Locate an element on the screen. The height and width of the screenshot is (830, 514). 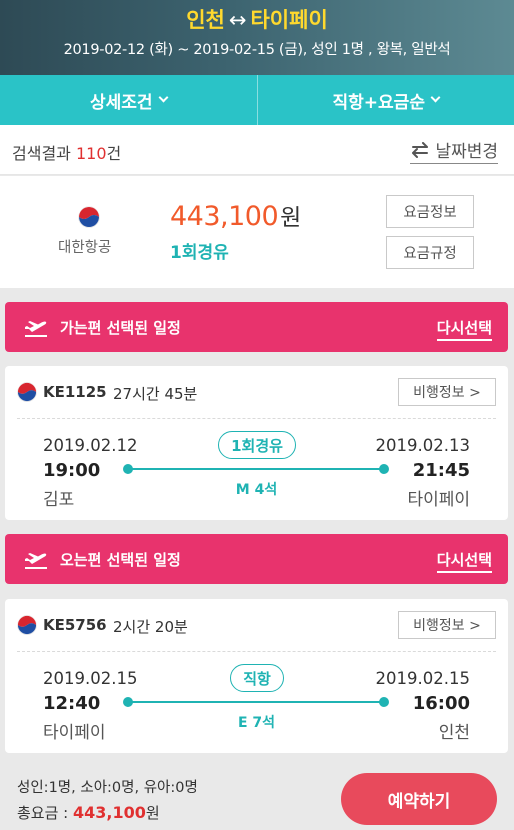
inbound-banner-title: 오는편 선택된 일정 is located at coordinates (120, 560).